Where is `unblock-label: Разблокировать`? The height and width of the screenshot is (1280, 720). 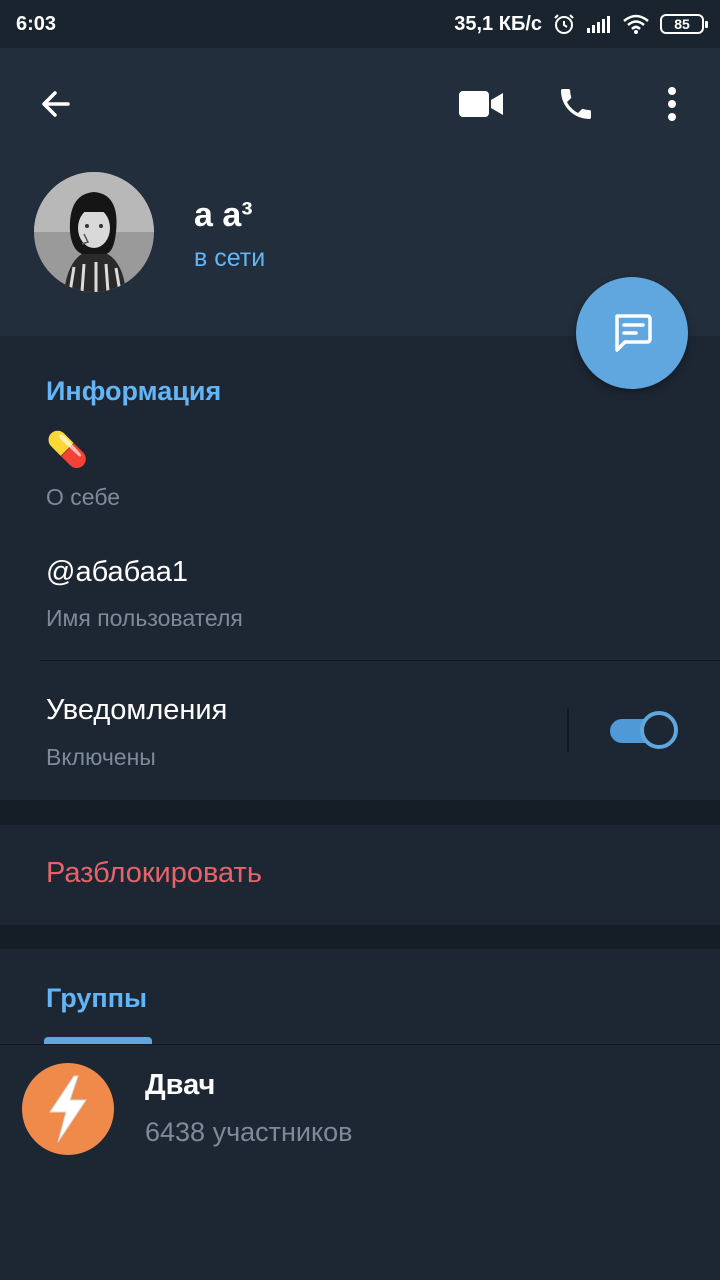
unblock-label: Разблокировать is located at coordinates (154, 873).